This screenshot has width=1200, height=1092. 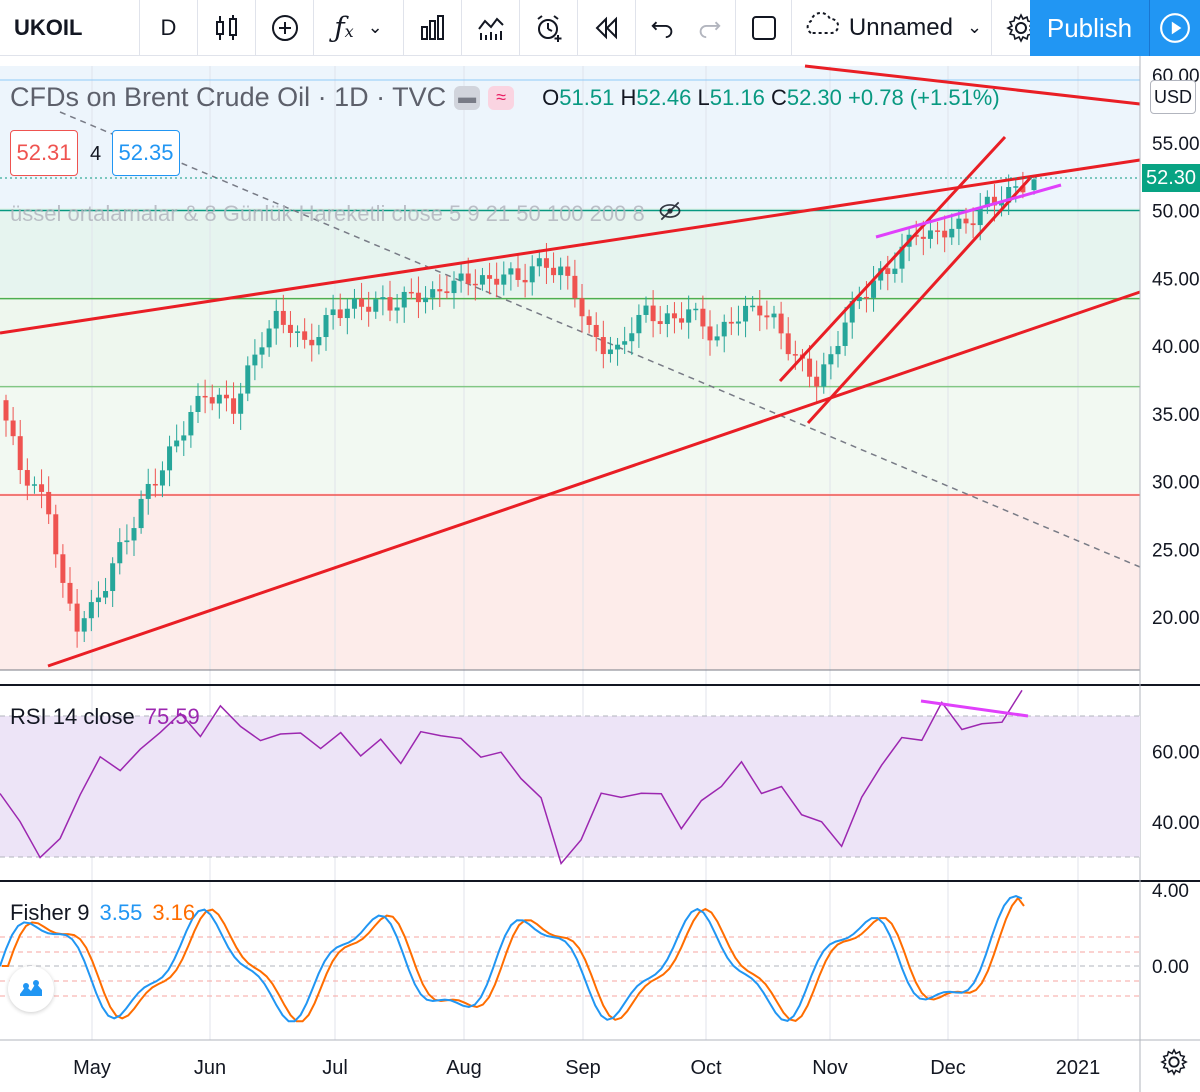 What do you see at coordinates (105, 717) in the screenshot?
I see `rsi-legend: RSI 14 close 75.59` at bounding box center [105, 717].